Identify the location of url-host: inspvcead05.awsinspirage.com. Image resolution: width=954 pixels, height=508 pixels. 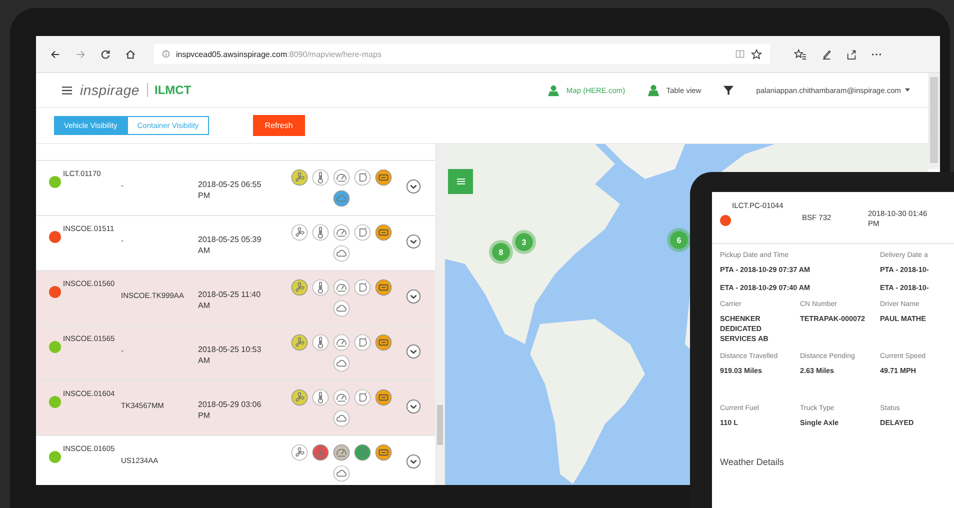
(232, 54).